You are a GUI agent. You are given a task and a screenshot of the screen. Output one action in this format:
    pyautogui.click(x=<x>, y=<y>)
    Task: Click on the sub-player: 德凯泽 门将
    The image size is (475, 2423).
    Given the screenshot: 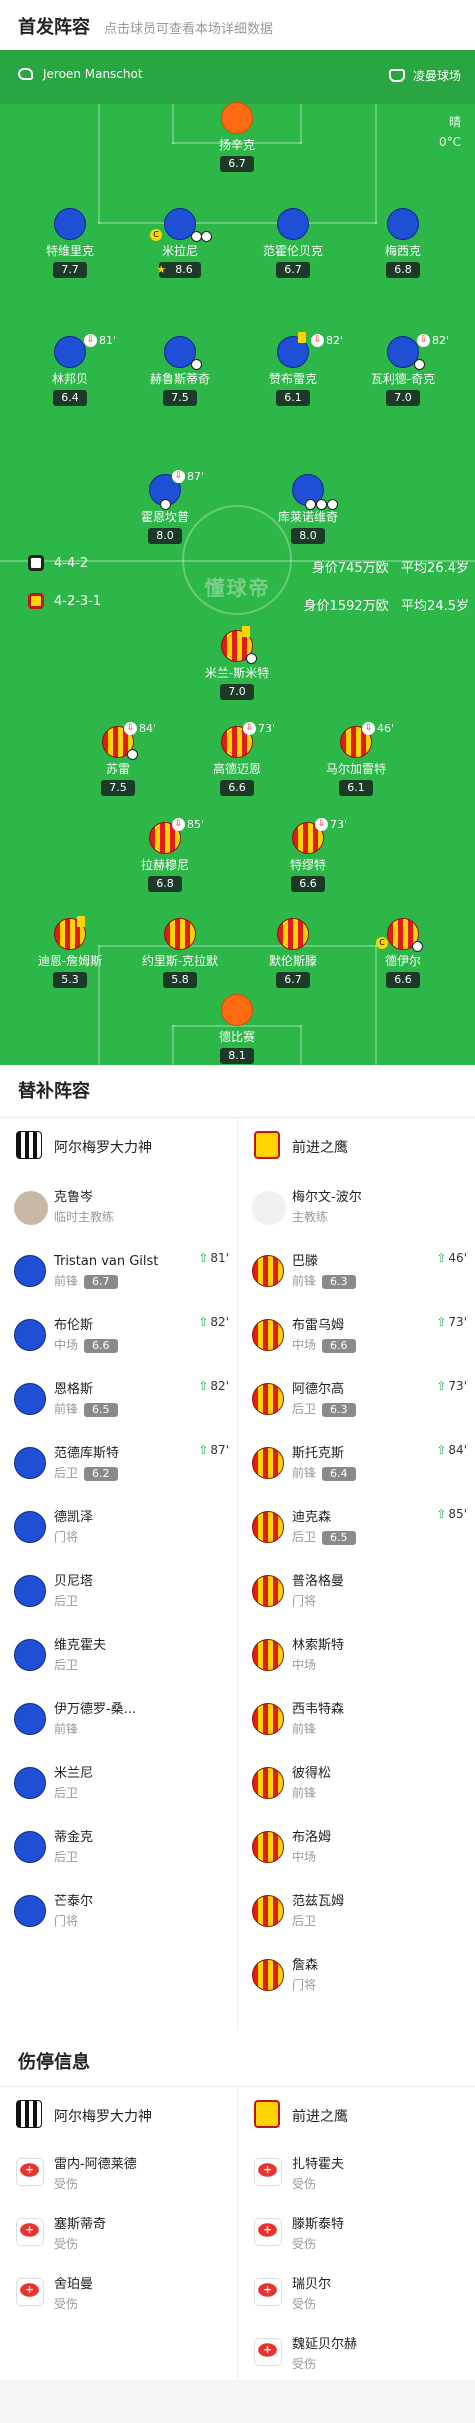 What is the action you would take?
    pyautogui.click(x=118, y=1527)
    